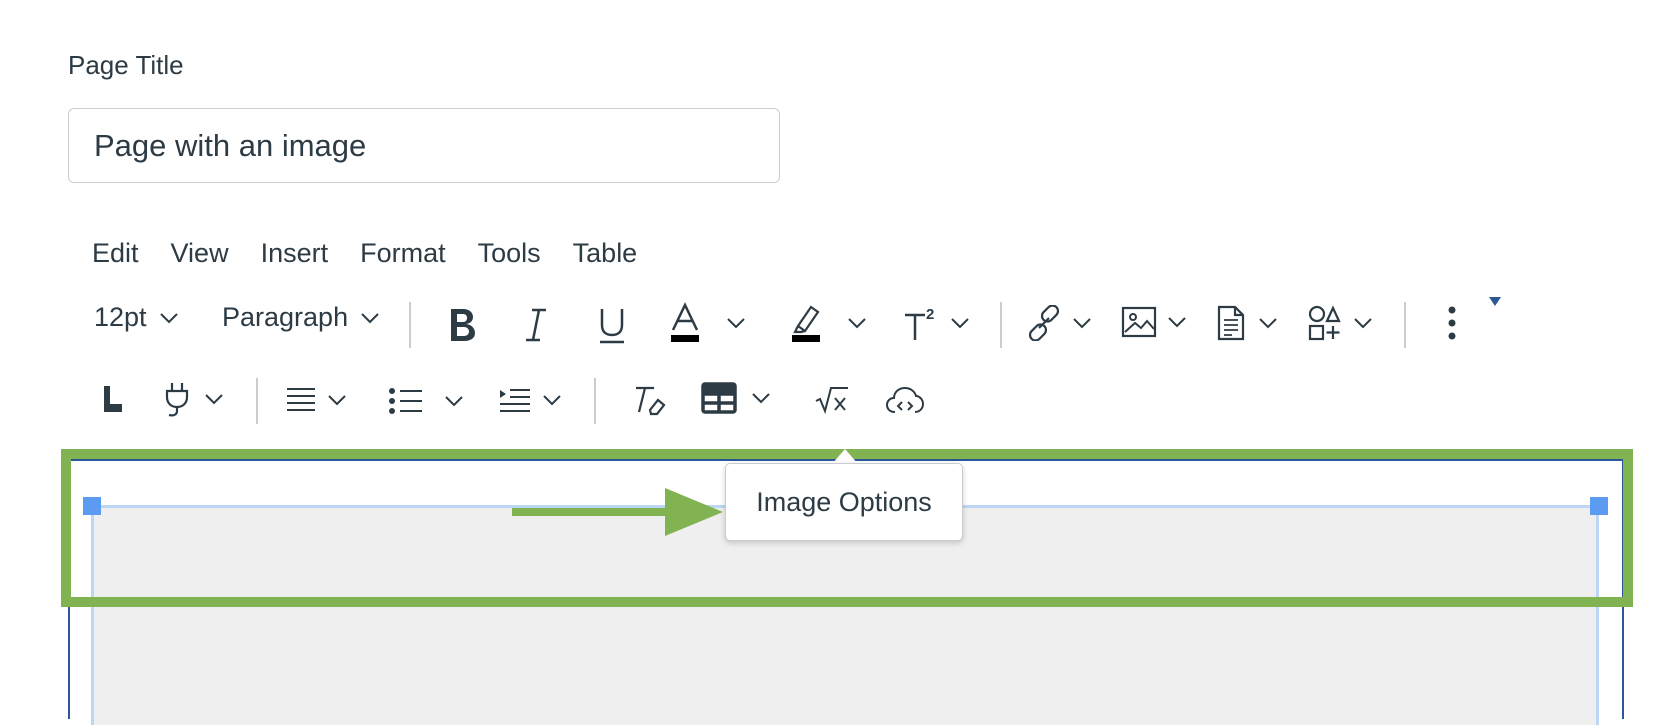 The width and height of the screenshot is (1666, 725). I want to click on menu-insert: Insert, so click(295, 253).